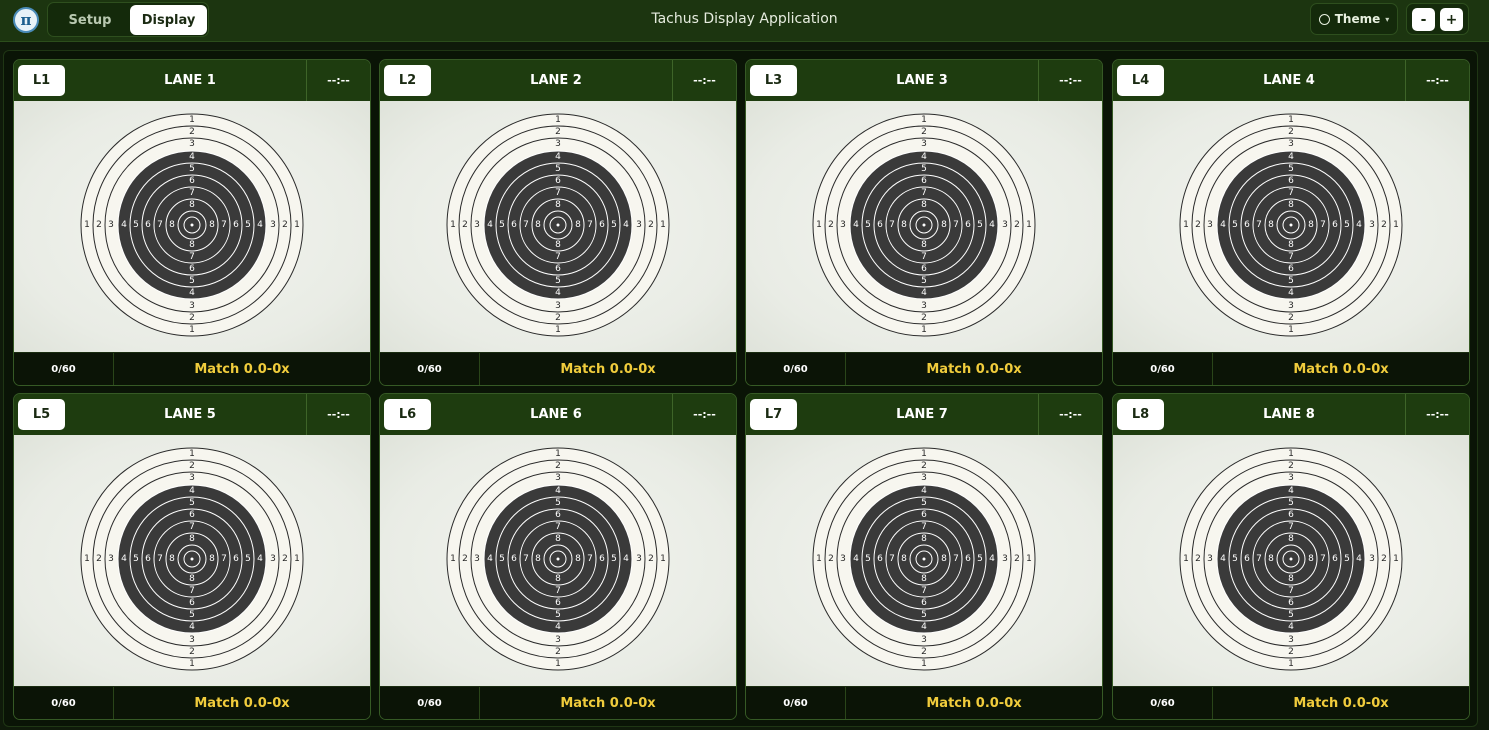 The width and height of the screenshot is (1489, 730). I want to click on target-area: 11112222333344445555666677778888, so click(1291, 560).